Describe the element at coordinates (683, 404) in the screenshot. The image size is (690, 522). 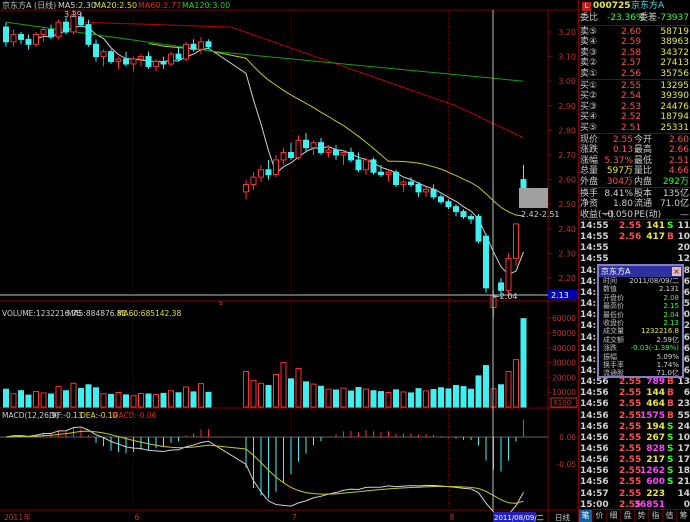
I see `trade-count: 23` at that location.